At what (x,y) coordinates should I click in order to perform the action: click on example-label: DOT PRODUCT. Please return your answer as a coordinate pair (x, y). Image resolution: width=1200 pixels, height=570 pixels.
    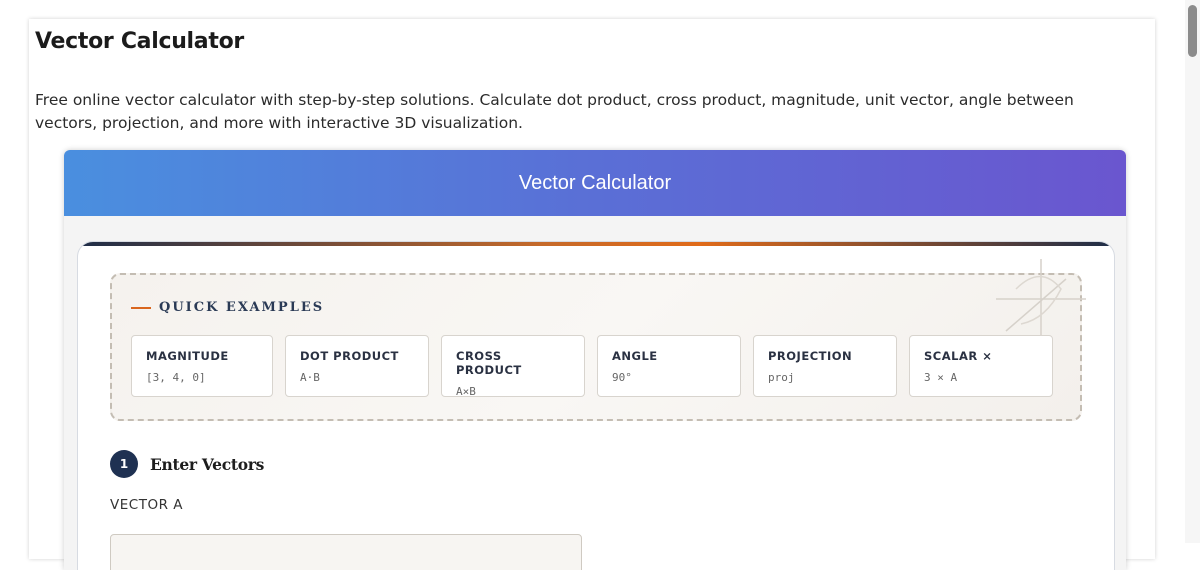
    Looking at the image, I should click on (349, 356).